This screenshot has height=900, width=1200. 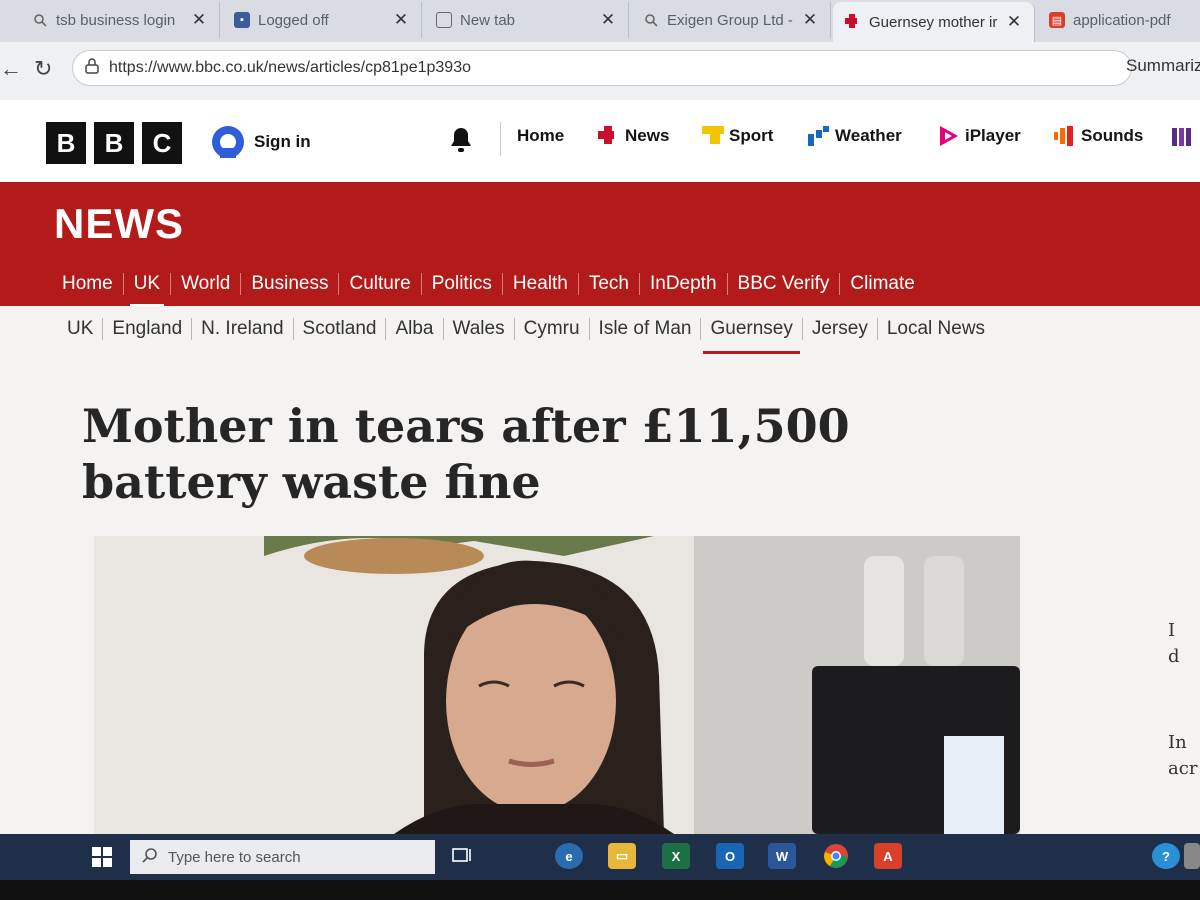 What do you see at coordinates (552, 329) in the screenshot?
I see `subnav-cymru: Cymru` at bounding box center [552, 329].